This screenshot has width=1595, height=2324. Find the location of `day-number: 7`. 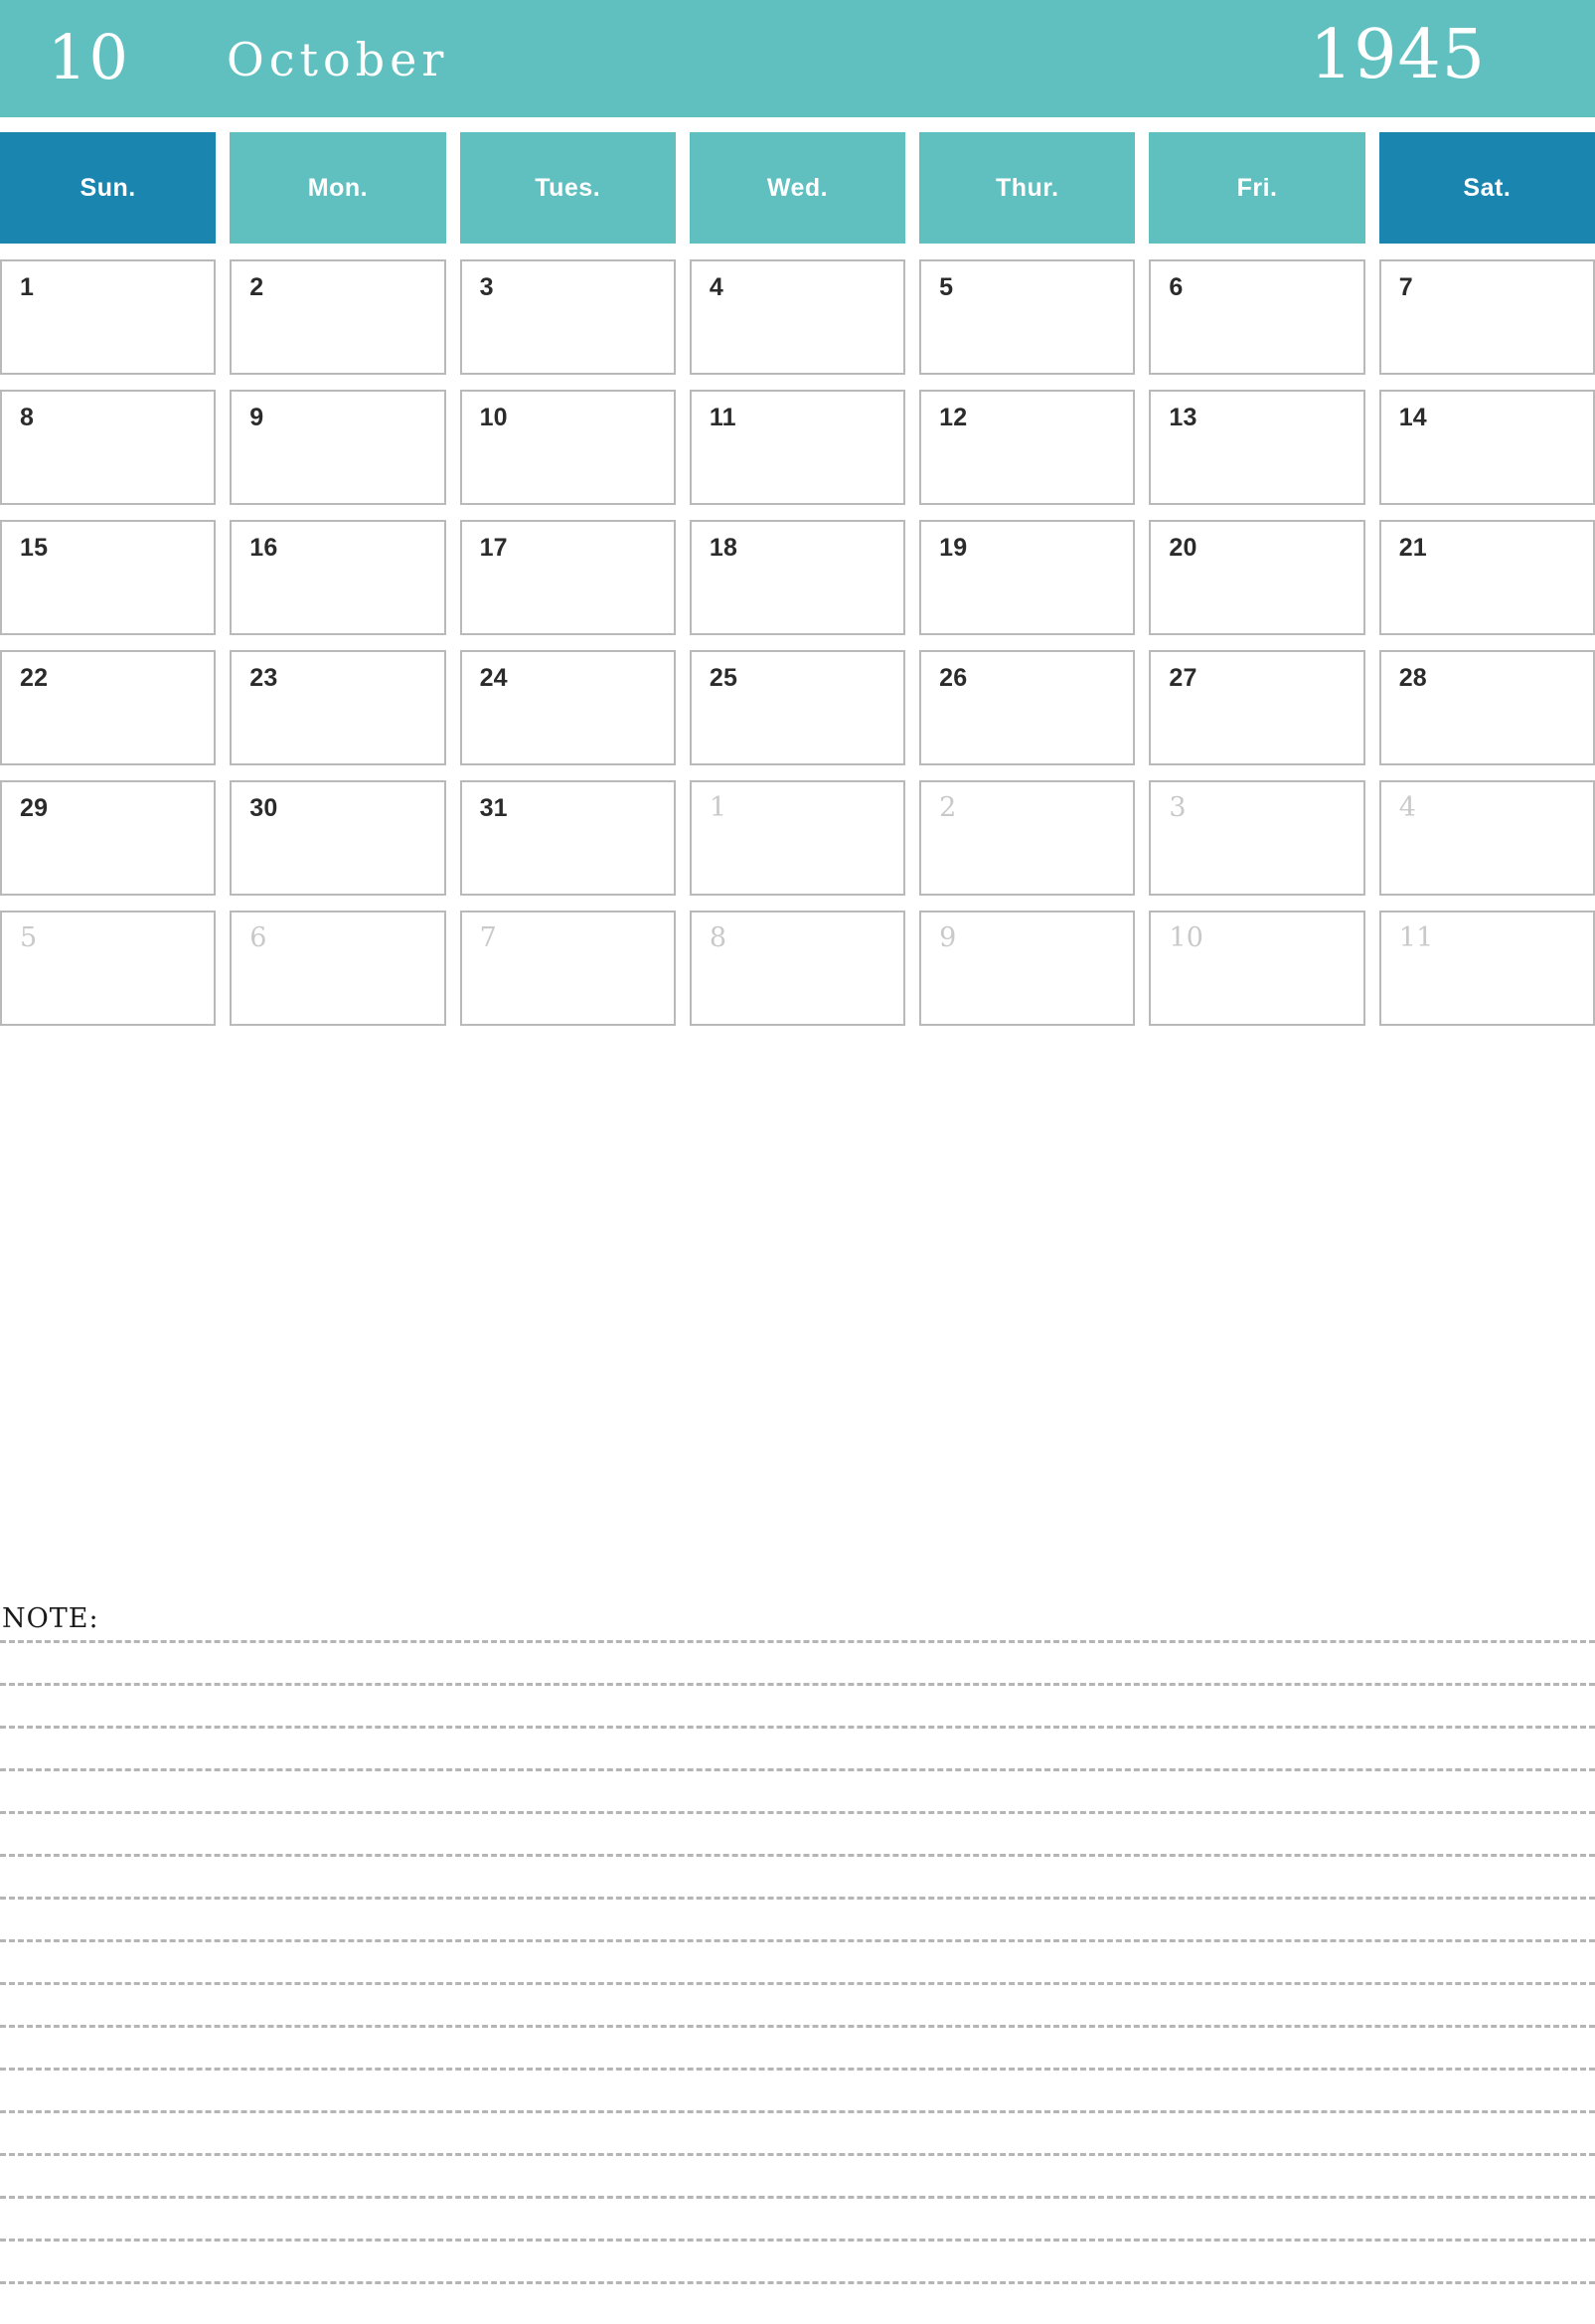

day-number: 7 is located at coordinates (1405, 287).